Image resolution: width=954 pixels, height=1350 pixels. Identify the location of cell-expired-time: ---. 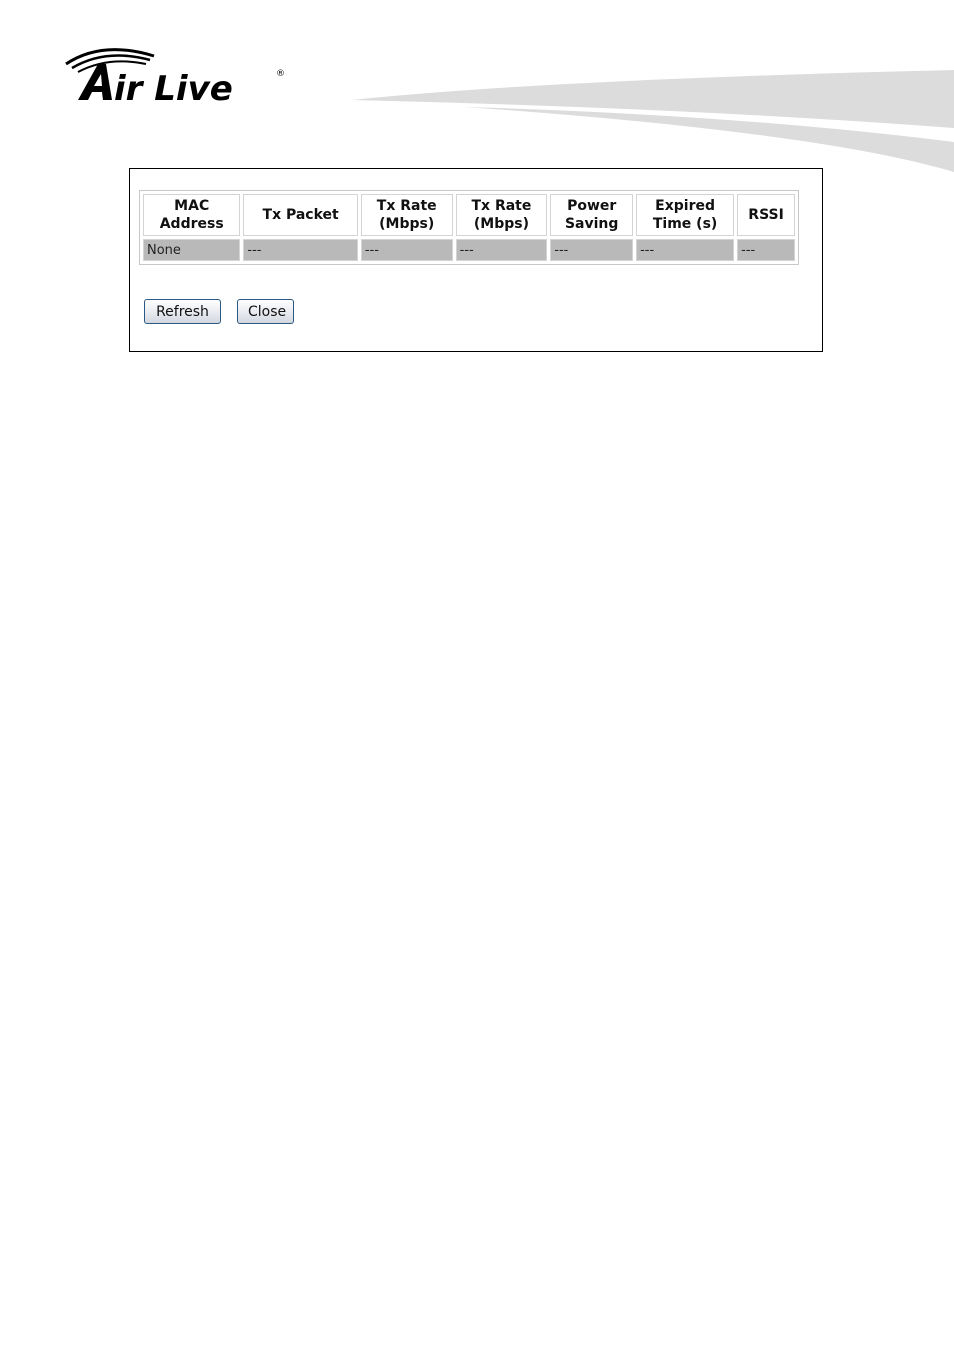
(685, 250).